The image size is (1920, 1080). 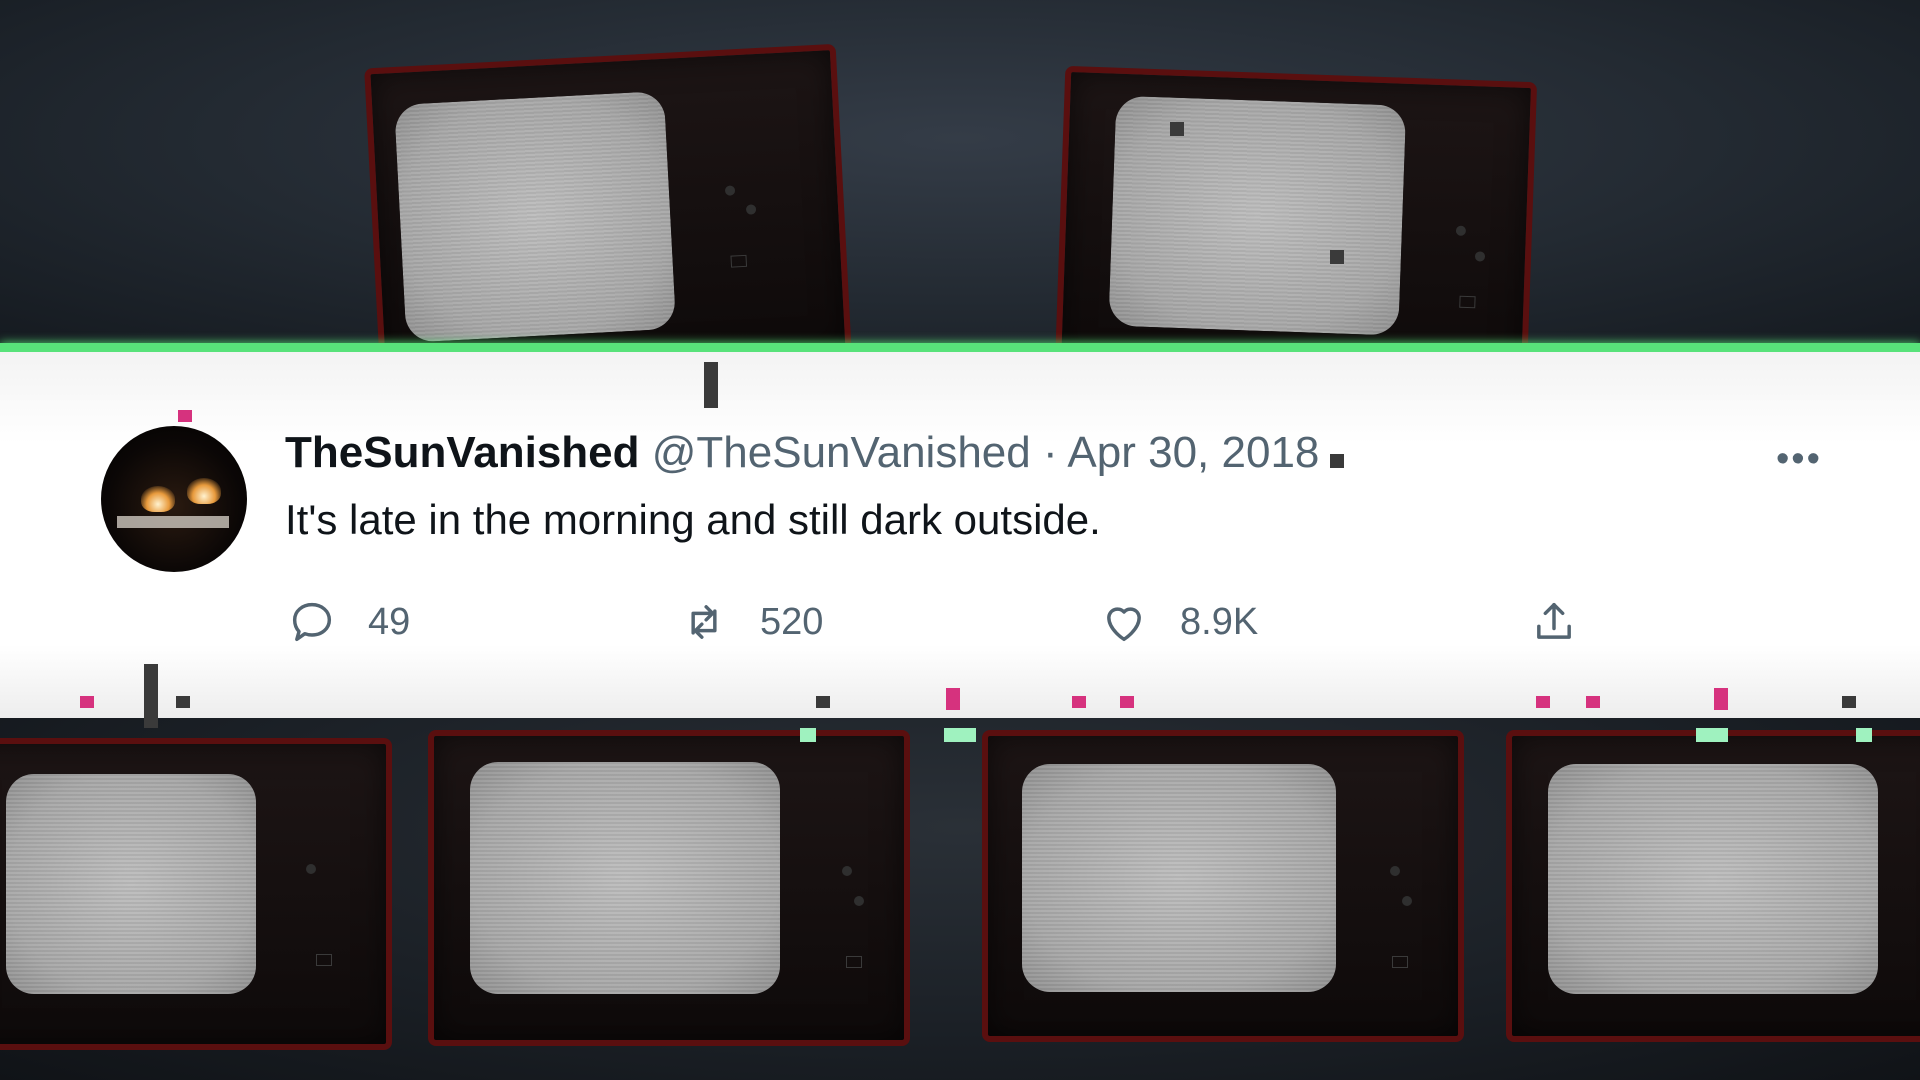 I want to click on reply-button: 49, so click(x=348, y=622).